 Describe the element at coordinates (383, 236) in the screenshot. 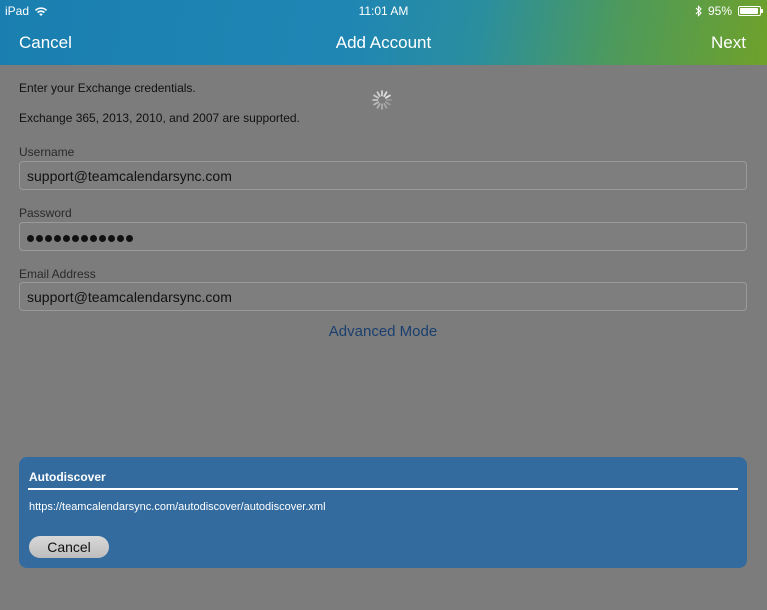

I see `password-field` at that location.